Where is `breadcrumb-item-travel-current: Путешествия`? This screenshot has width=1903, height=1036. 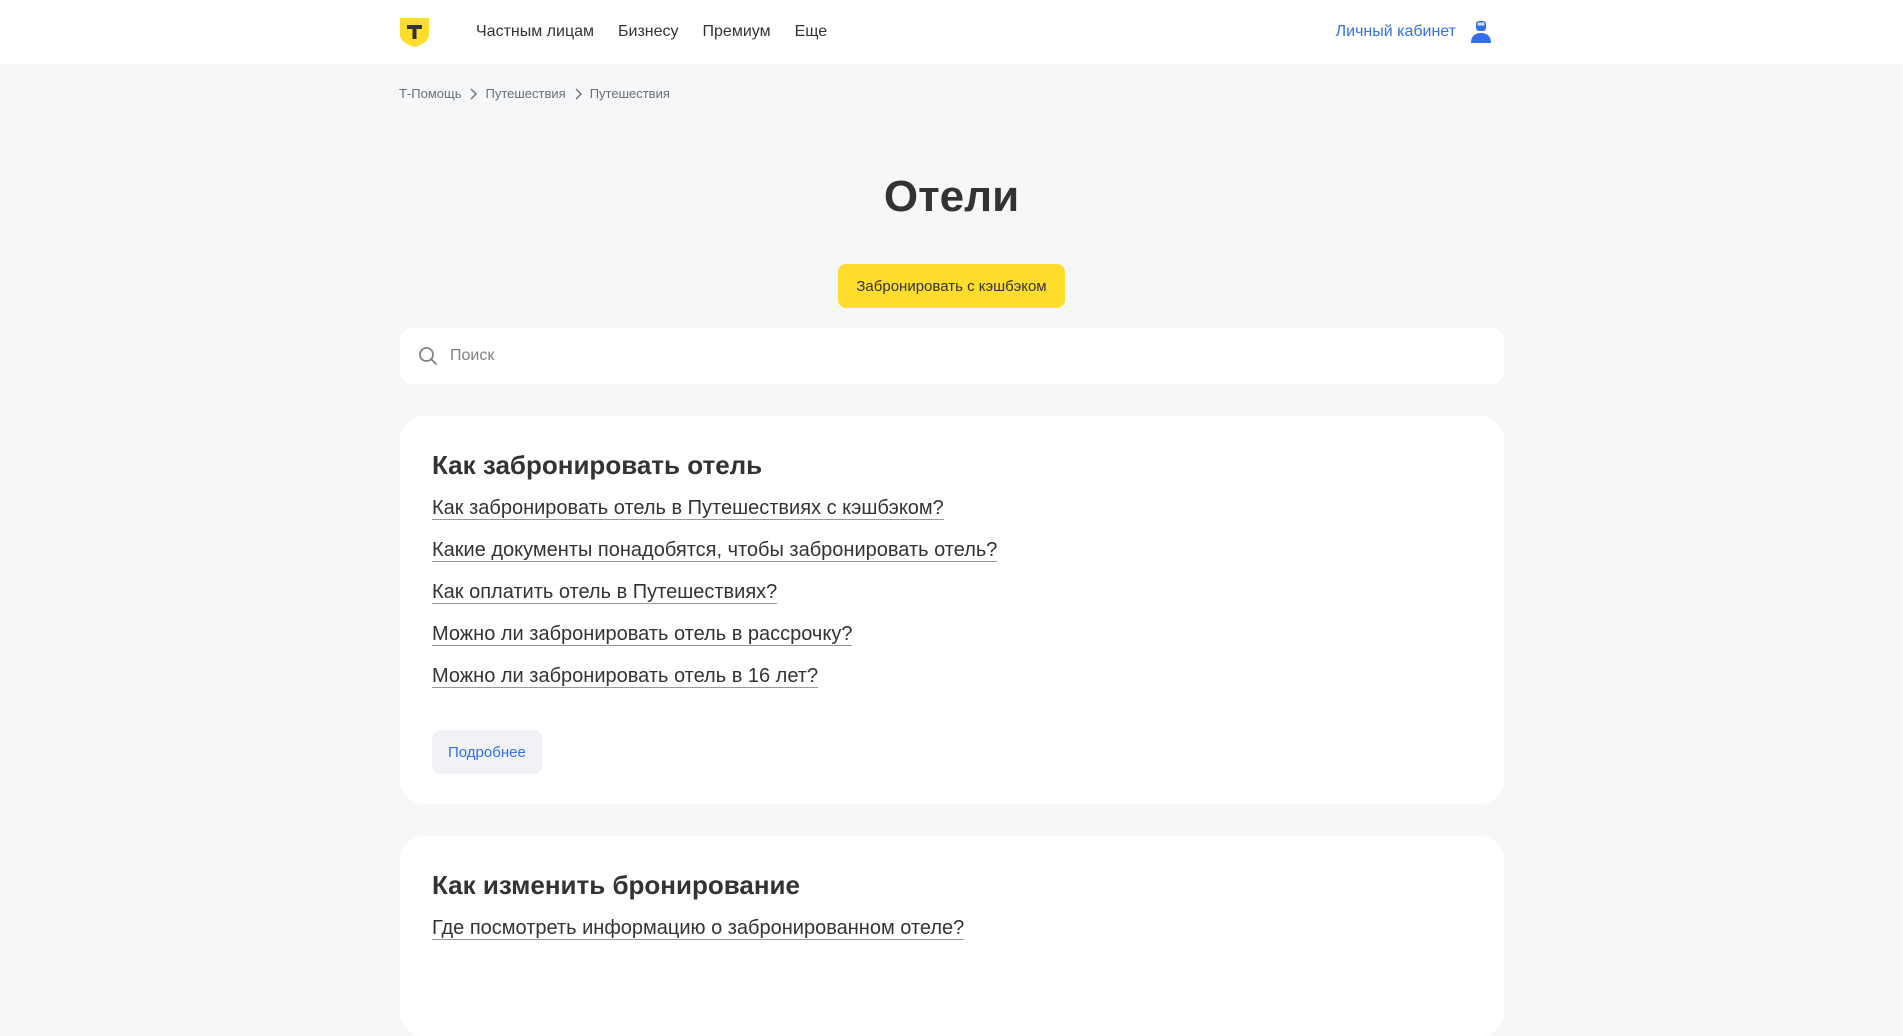
breadcrumb-item-travel-current: Путешествия is located at coordinates (630, 93).